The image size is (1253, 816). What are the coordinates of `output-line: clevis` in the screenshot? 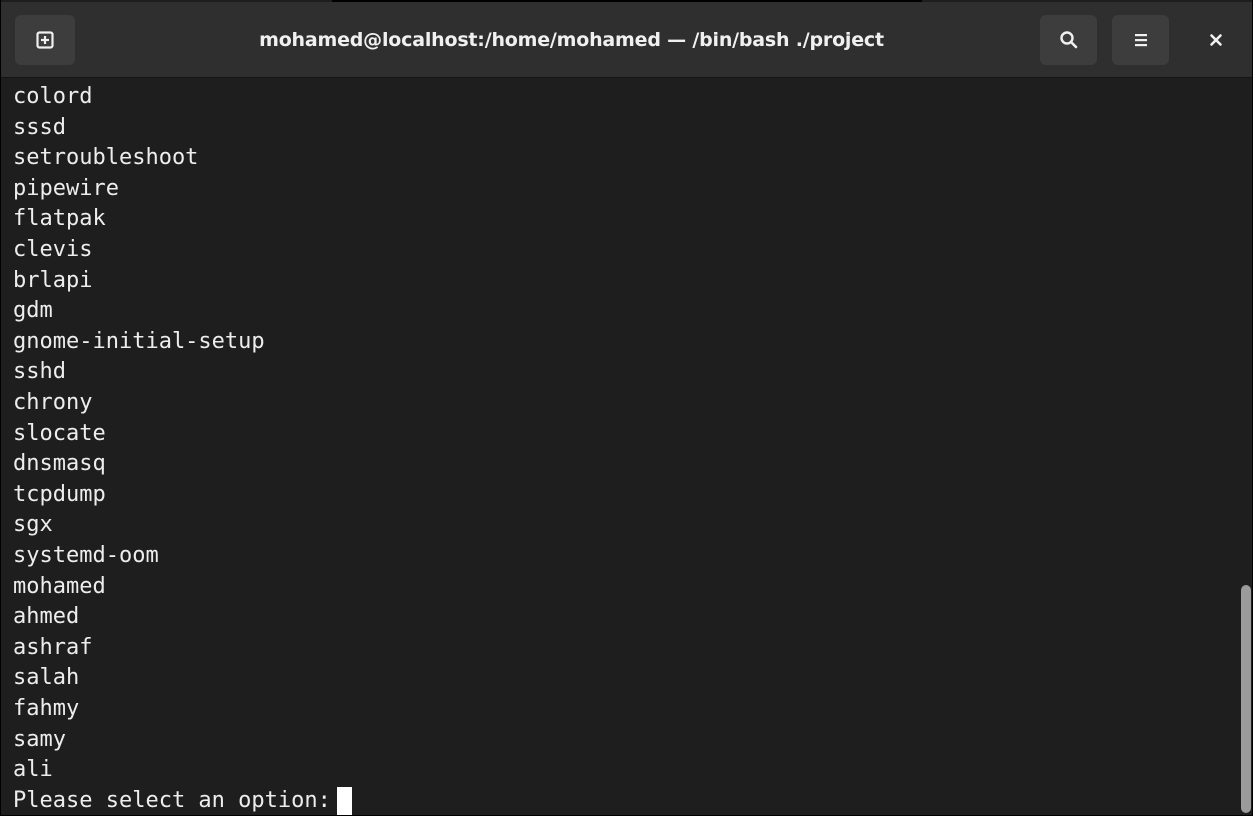 It's located at (53, 249).